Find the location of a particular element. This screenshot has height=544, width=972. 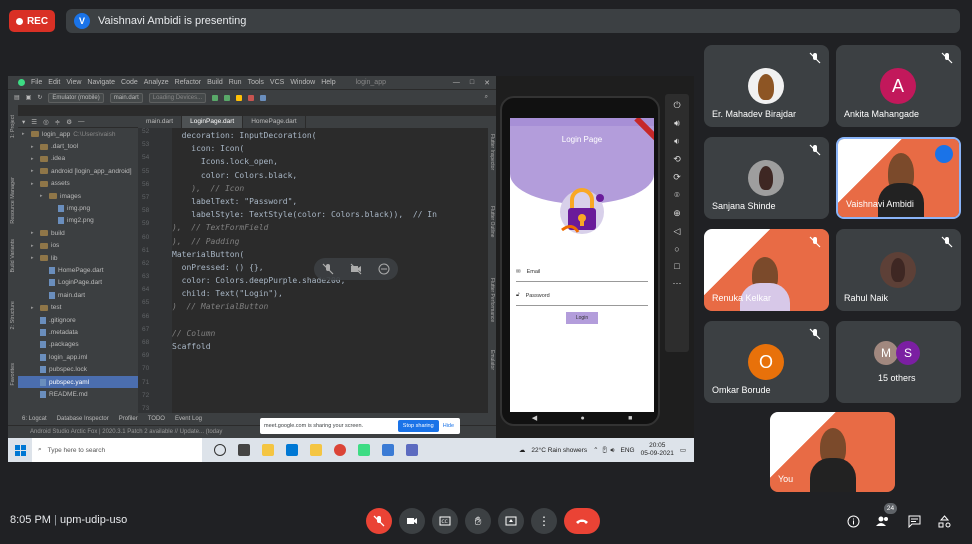

tree-item: ▸ android [login_app_android] is located at coordinates (78, 171).